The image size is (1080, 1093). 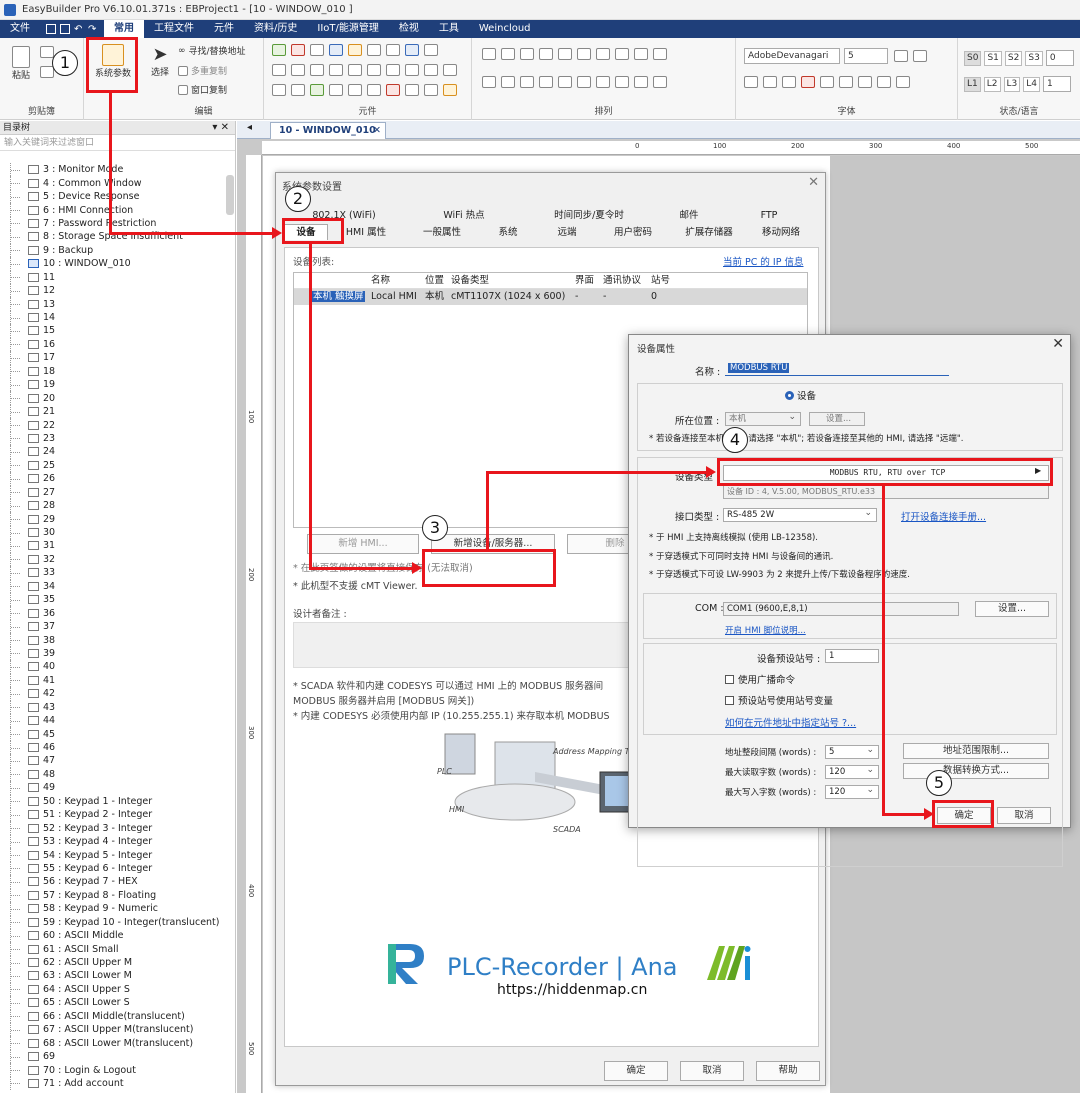 I want to click on tree-item: 52 : Keypad 3 - Integer, so click(x=118, y=828).